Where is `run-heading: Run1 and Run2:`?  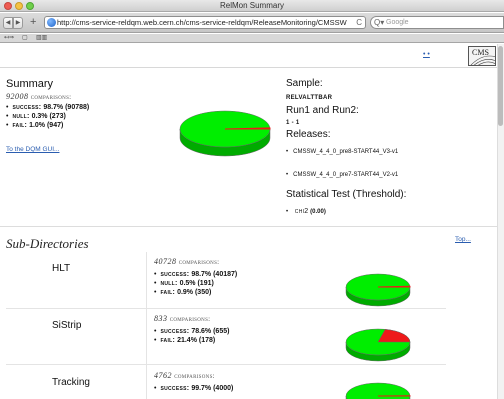
run-heading: Run1 and Run2: is located at coordinates (322, 110).